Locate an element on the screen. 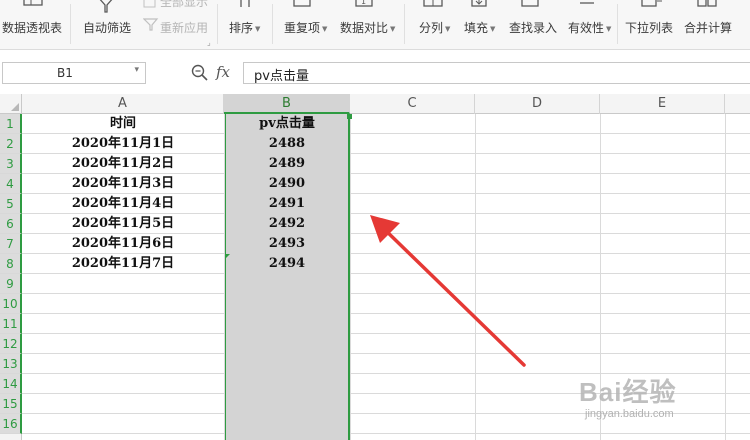 The width and height of the screenshot is (750, 440). annotation-arrow is located at coordinates (448, 291).